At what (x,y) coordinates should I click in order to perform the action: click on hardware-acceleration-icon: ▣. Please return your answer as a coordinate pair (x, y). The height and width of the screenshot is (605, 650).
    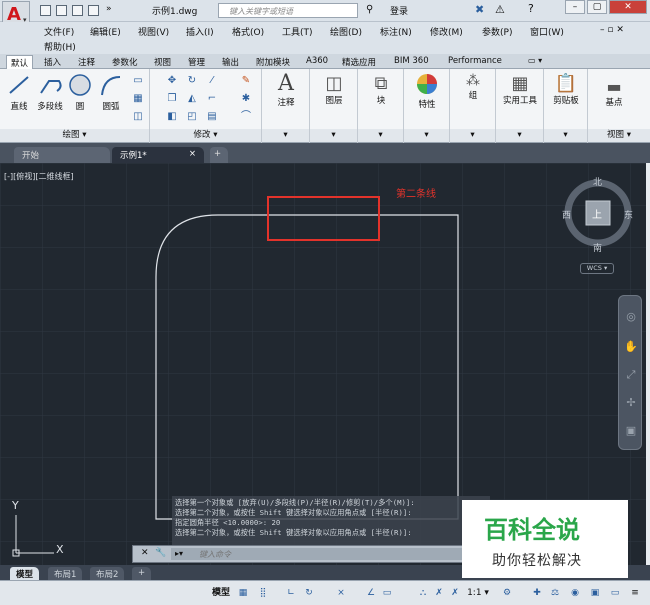
    Looking at the image, I should click on (595, 593).